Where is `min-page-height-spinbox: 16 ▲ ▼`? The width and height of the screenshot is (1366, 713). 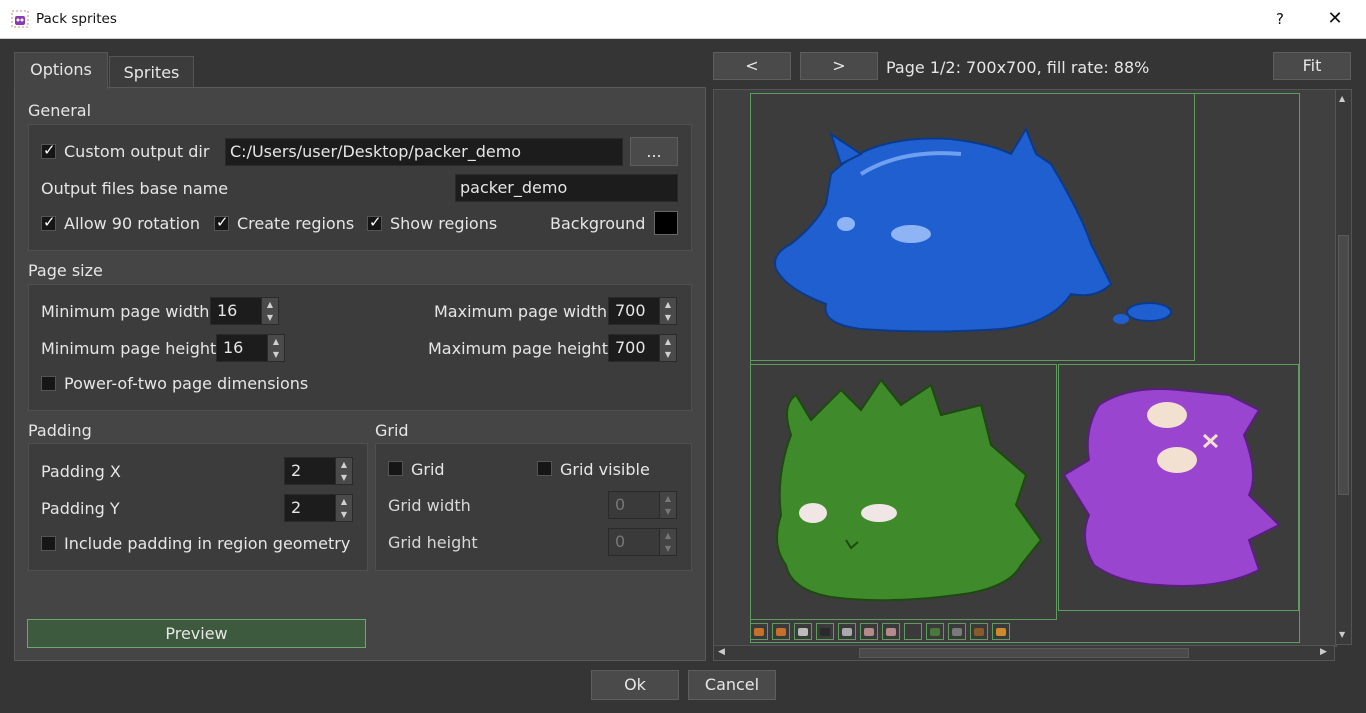
min-page-height-spinbox: 16 ▲ ▼ is located at coordinates (250, 348).